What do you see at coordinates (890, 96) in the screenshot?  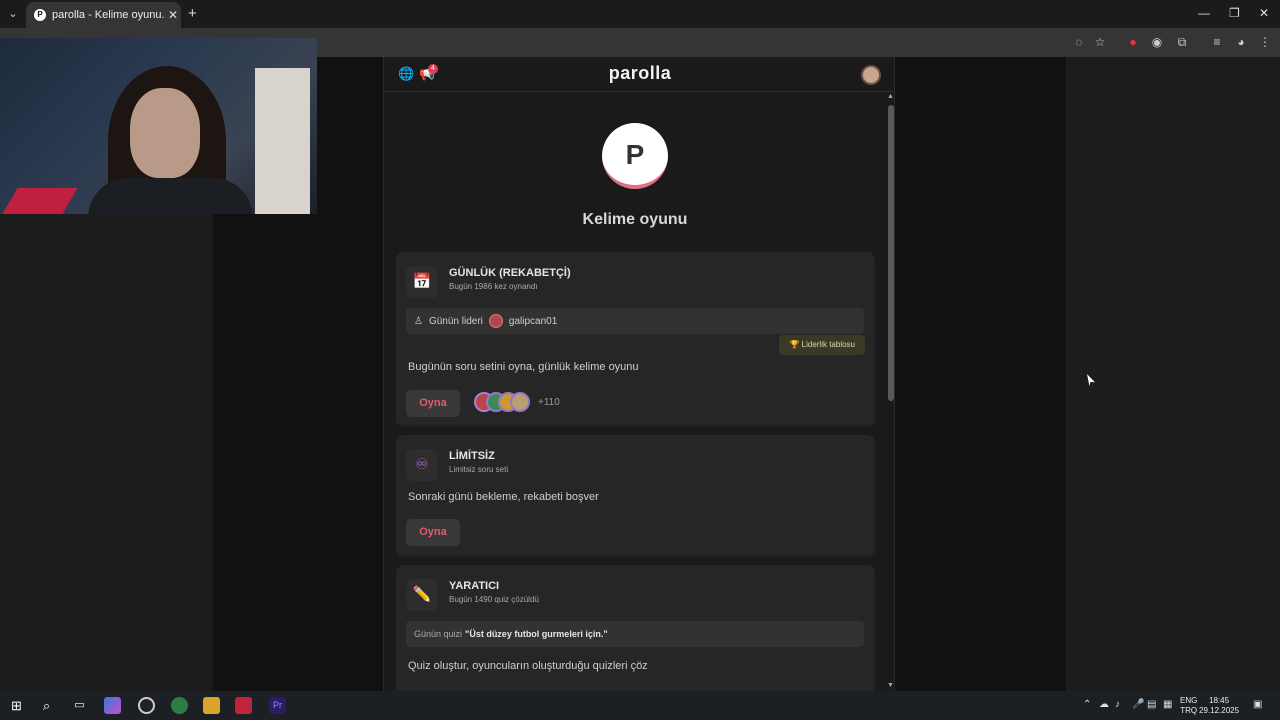 I see `scroll-up-icon: ▲` at bounding box center [890, 96].